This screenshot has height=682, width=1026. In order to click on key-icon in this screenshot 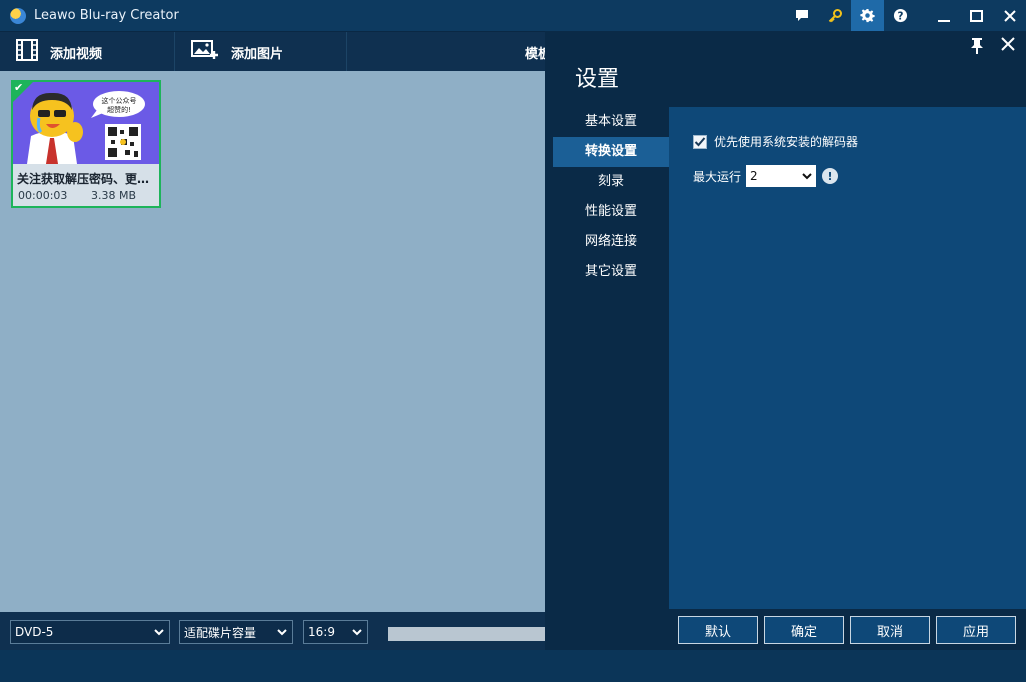, I will do `click(834, 15)`.